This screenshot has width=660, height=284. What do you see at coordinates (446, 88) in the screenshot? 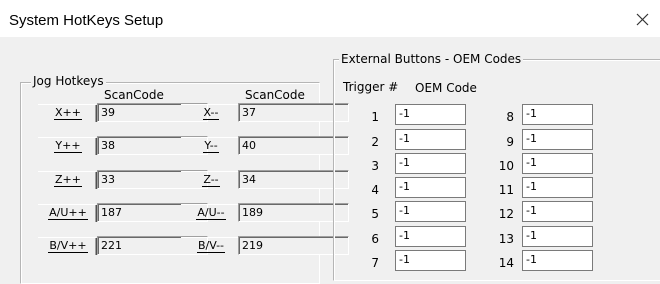
I see `oem-code-header: OEM Code` at bounding box center [446, 88].